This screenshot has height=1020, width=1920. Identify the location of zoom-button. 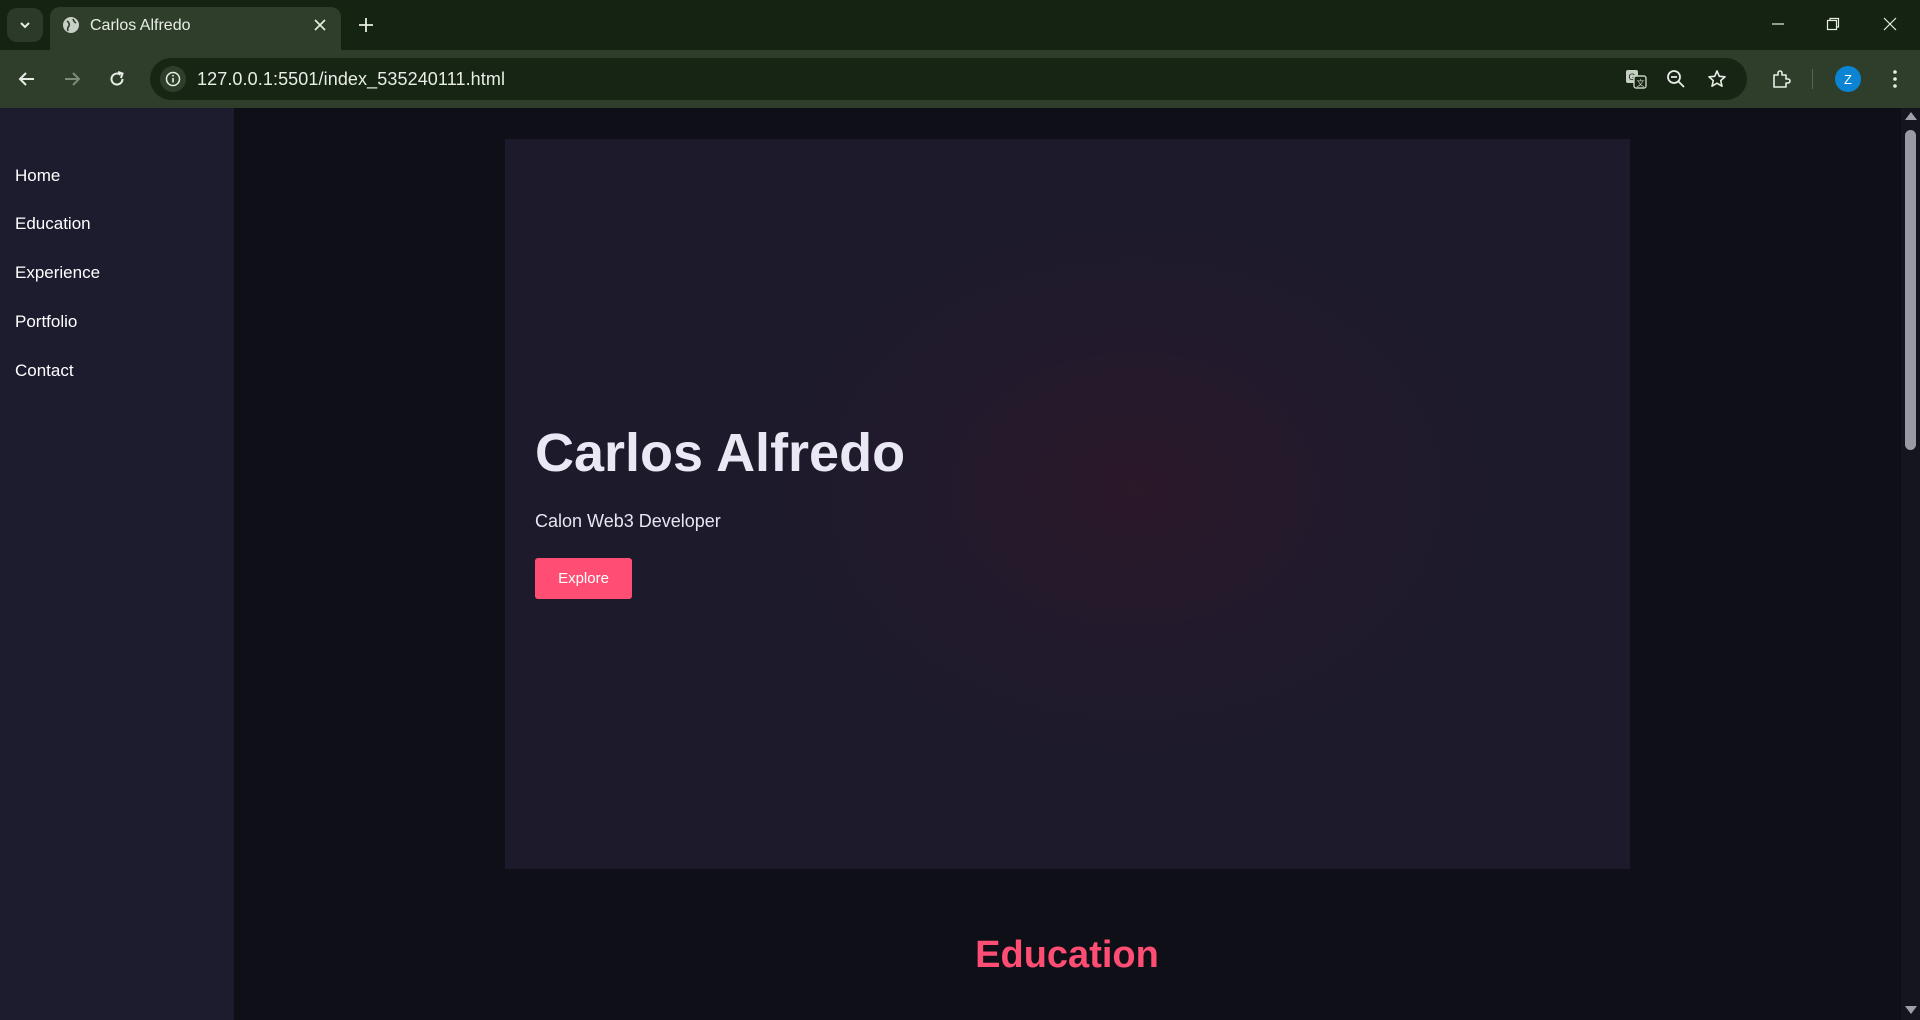
(1676, 79).